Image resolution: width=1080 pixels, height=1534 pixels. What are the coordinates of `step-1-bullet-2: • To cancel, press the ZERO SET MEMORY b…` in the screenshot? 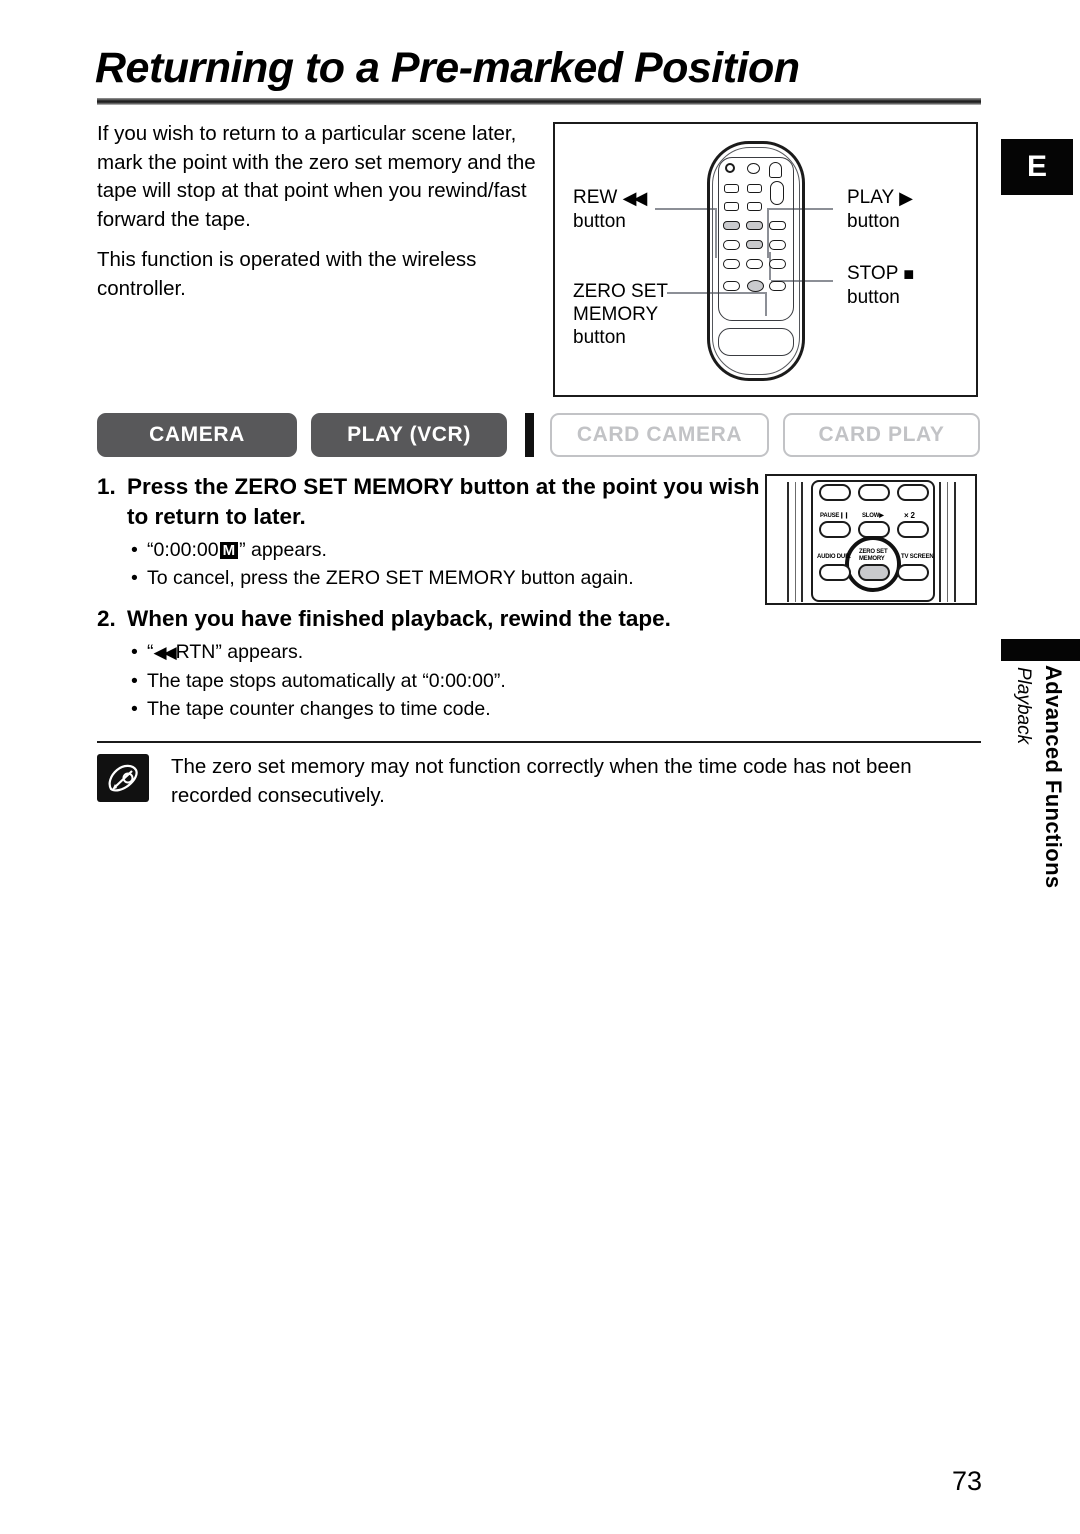 It's located at (446, 578).